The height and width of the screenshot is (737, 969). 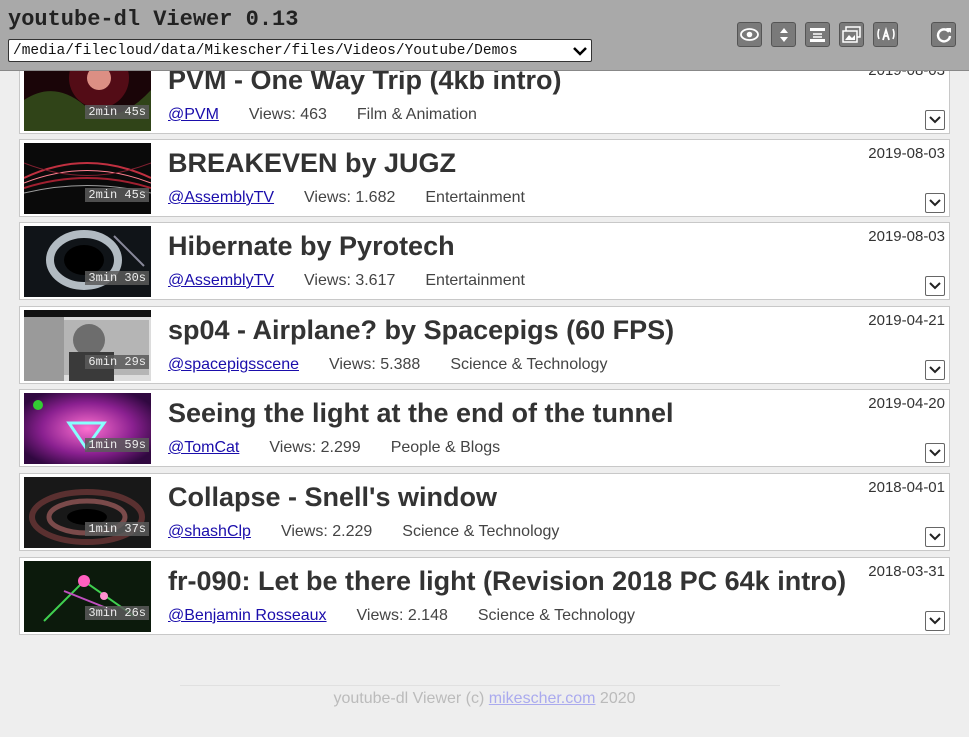 I want to click on video-views: Views: 3.617, so click(x=350, y=280).